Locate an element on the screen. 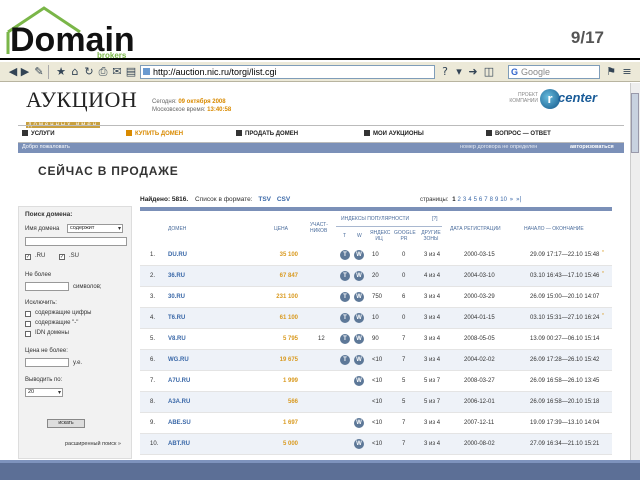  page-link: 1 is located at coordinates (453, 200).